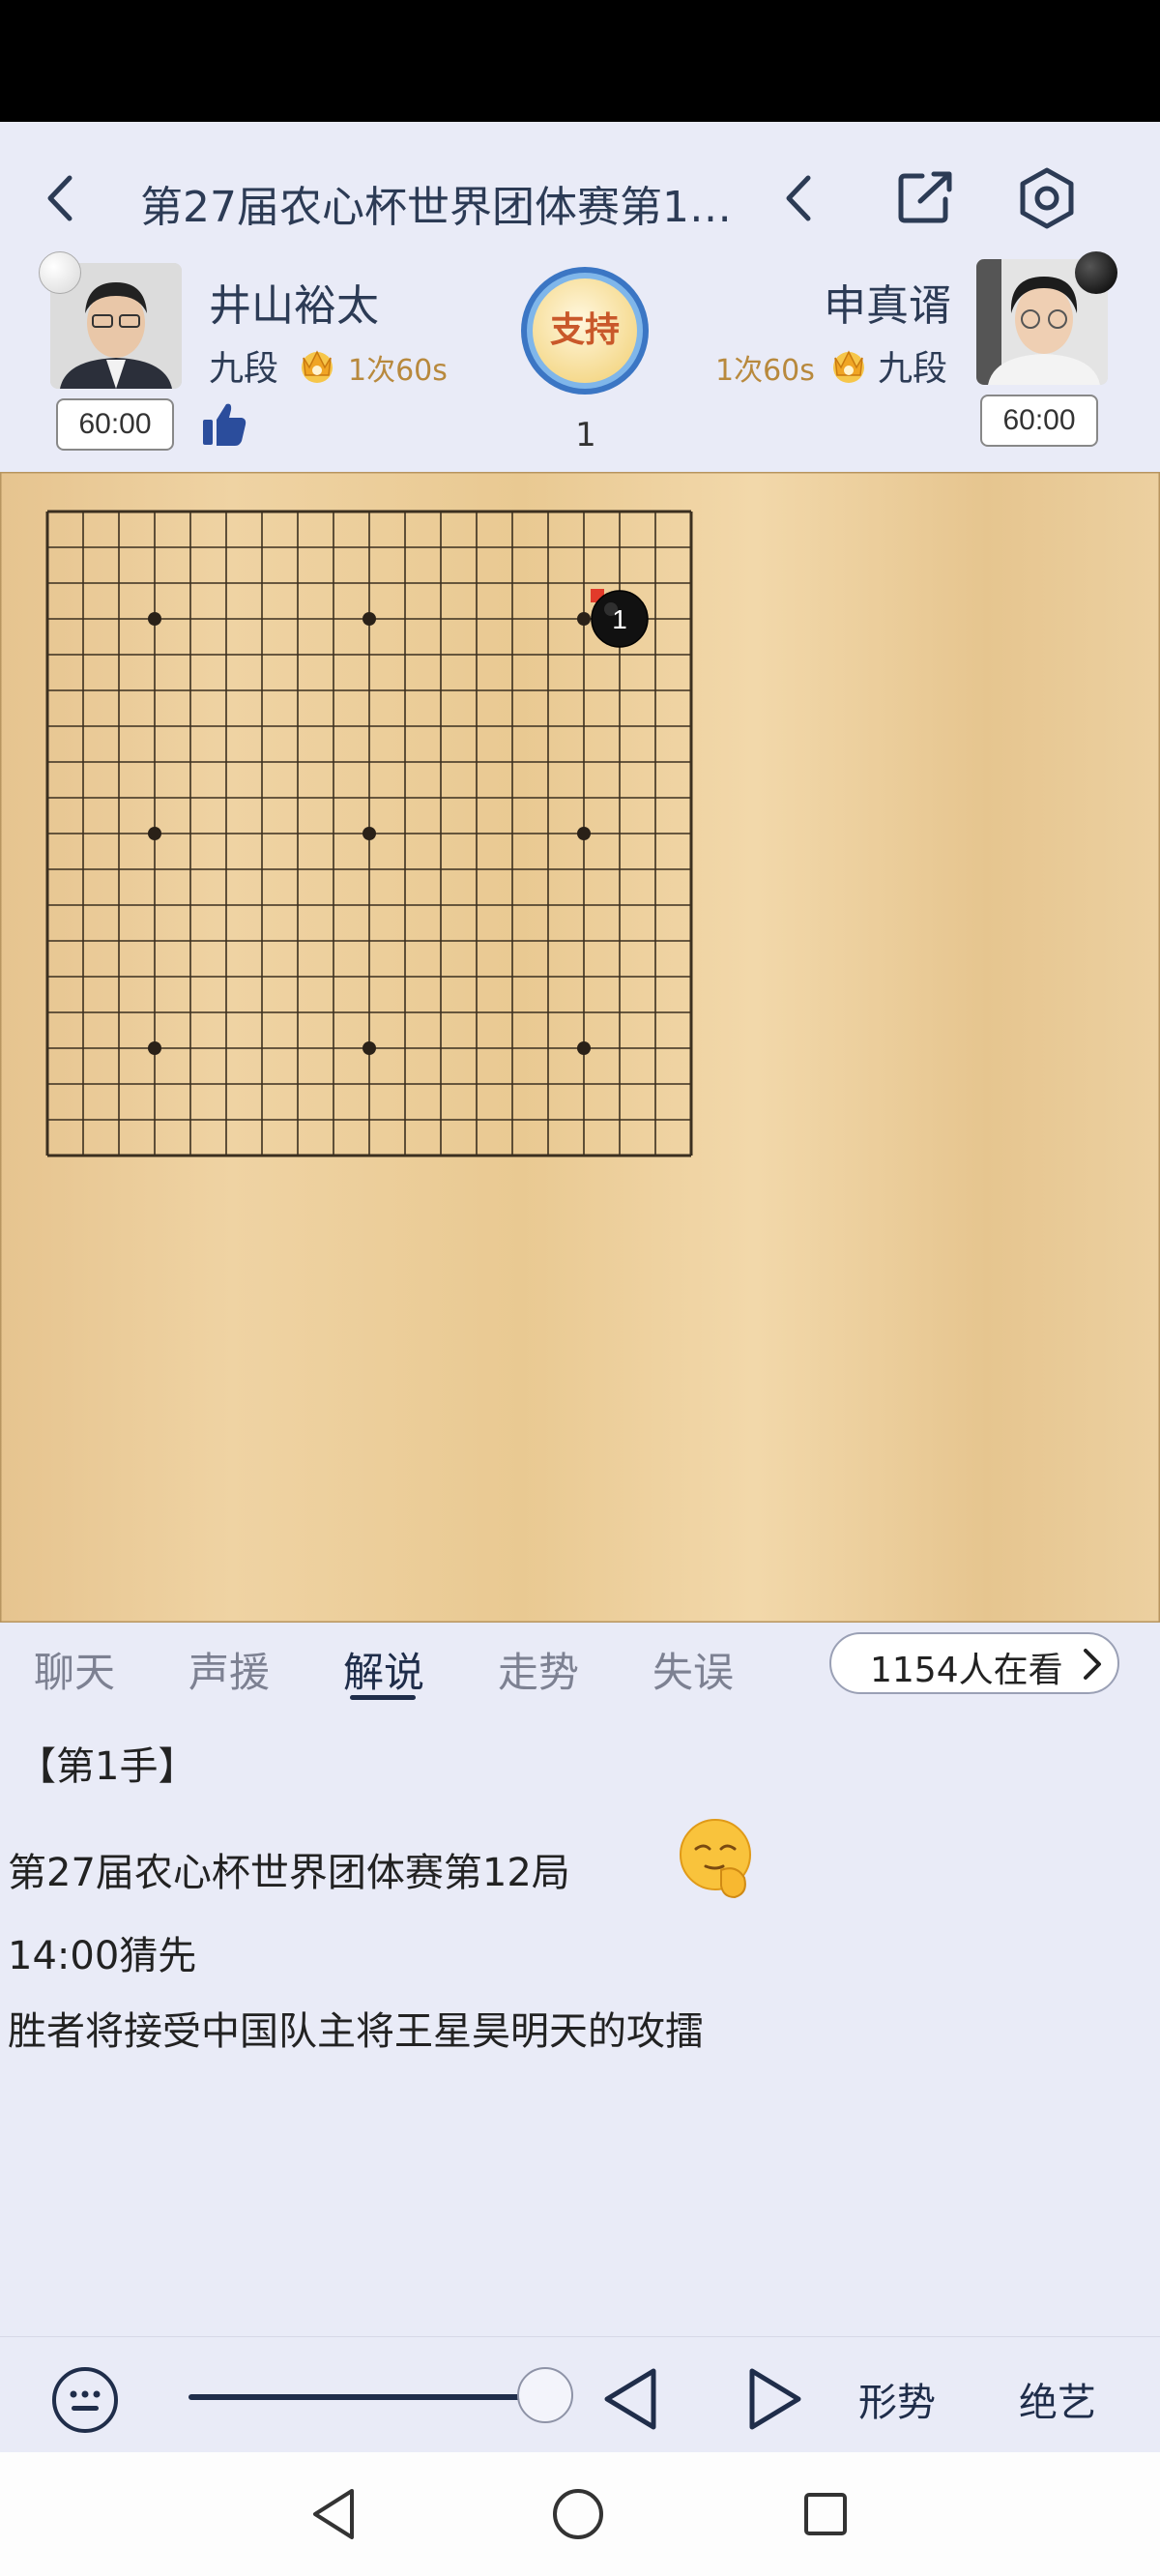  What do you see at coordinates (718, 1857) in the screenshot?
I see `emoji-icon` at bounding box center [718, 1857].